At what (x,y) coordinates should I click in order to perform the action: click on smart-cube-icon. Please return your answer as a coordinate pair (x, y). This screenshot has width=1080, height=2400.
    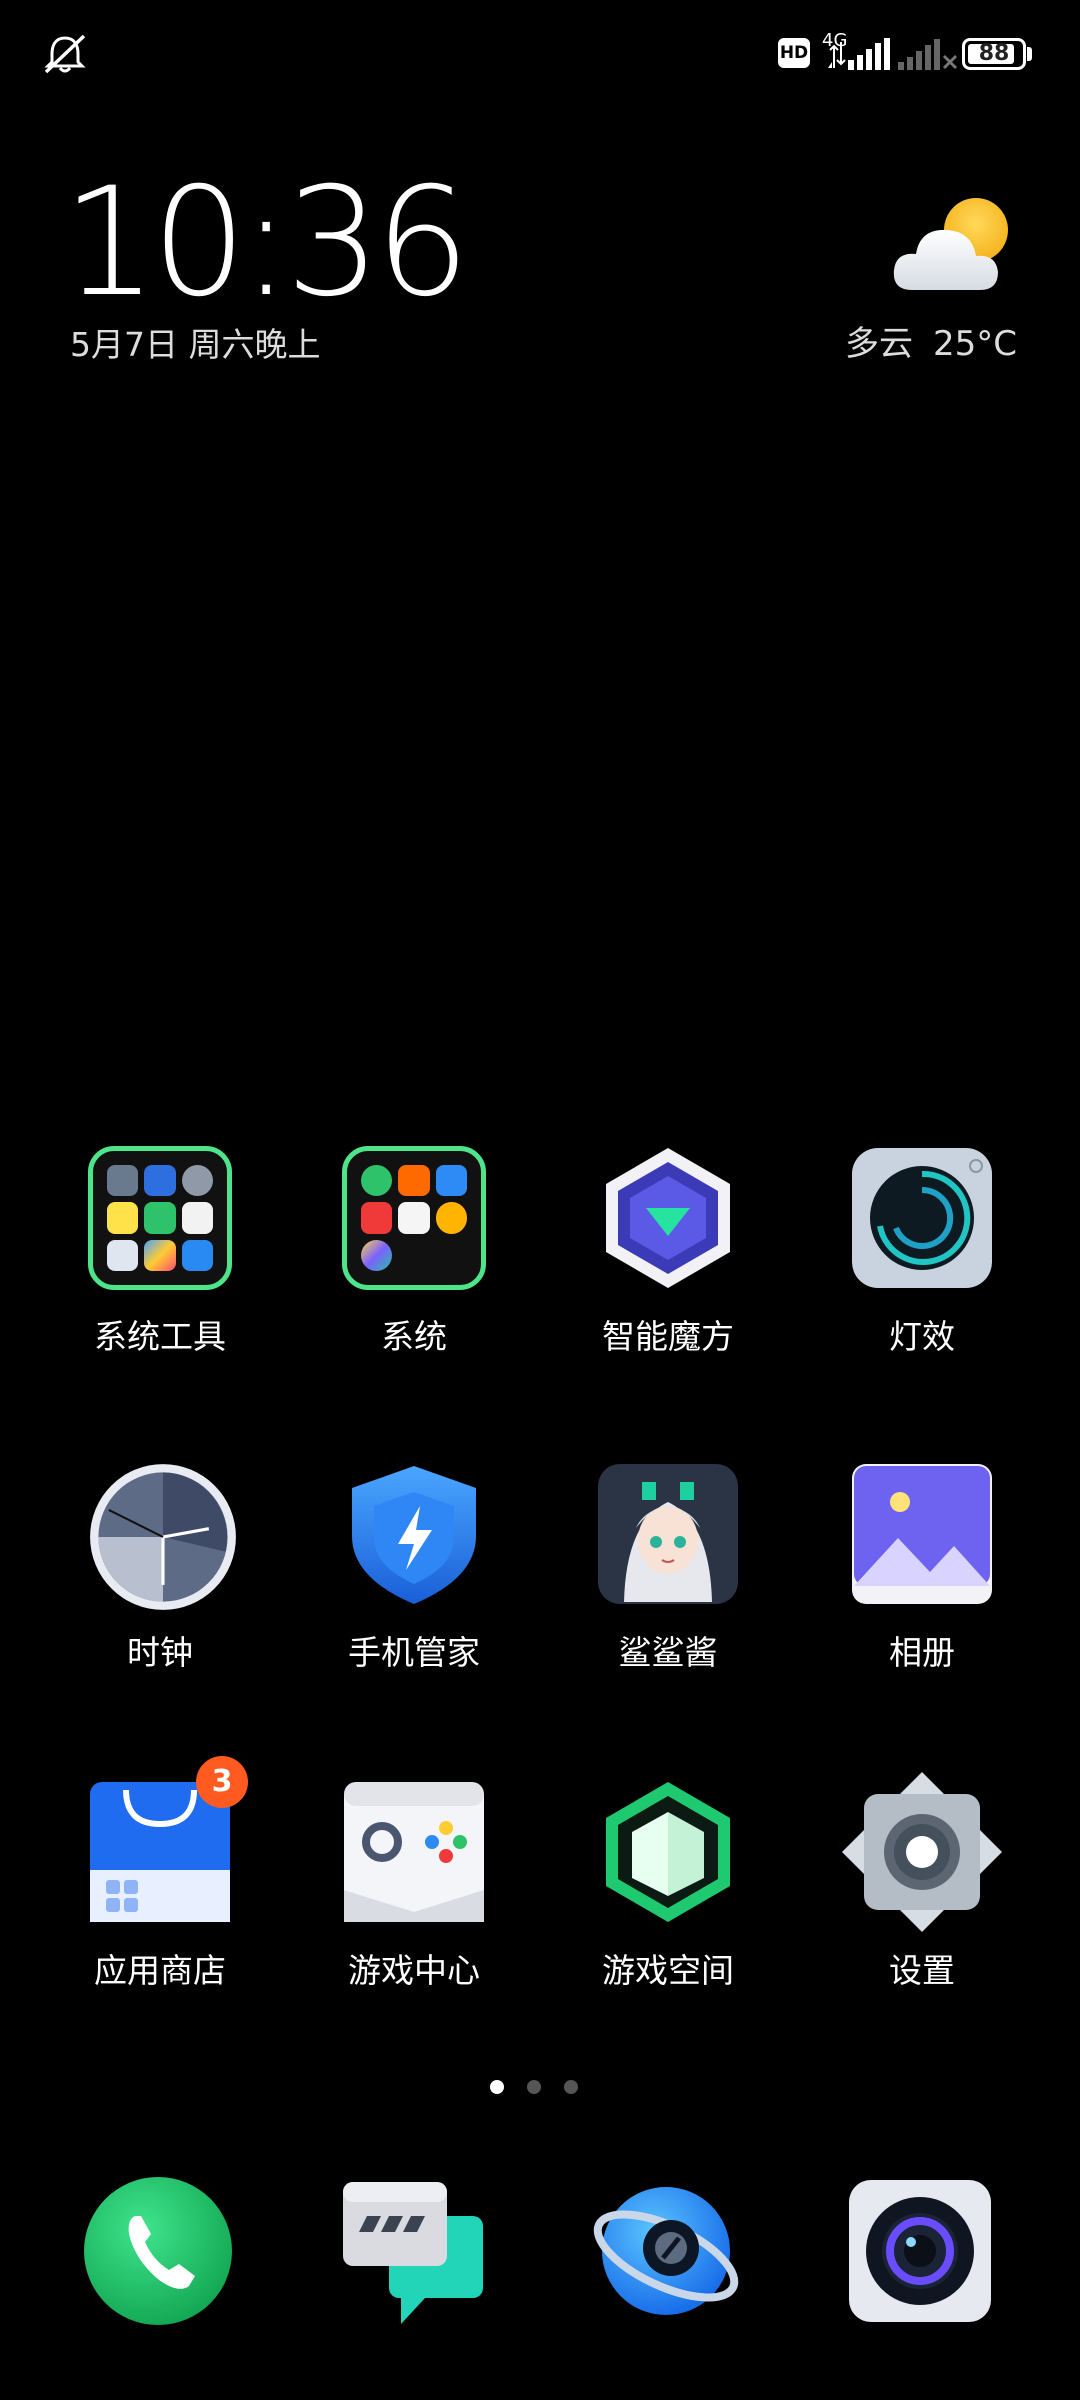
    Looking at the image, I should click on (668, 1218).